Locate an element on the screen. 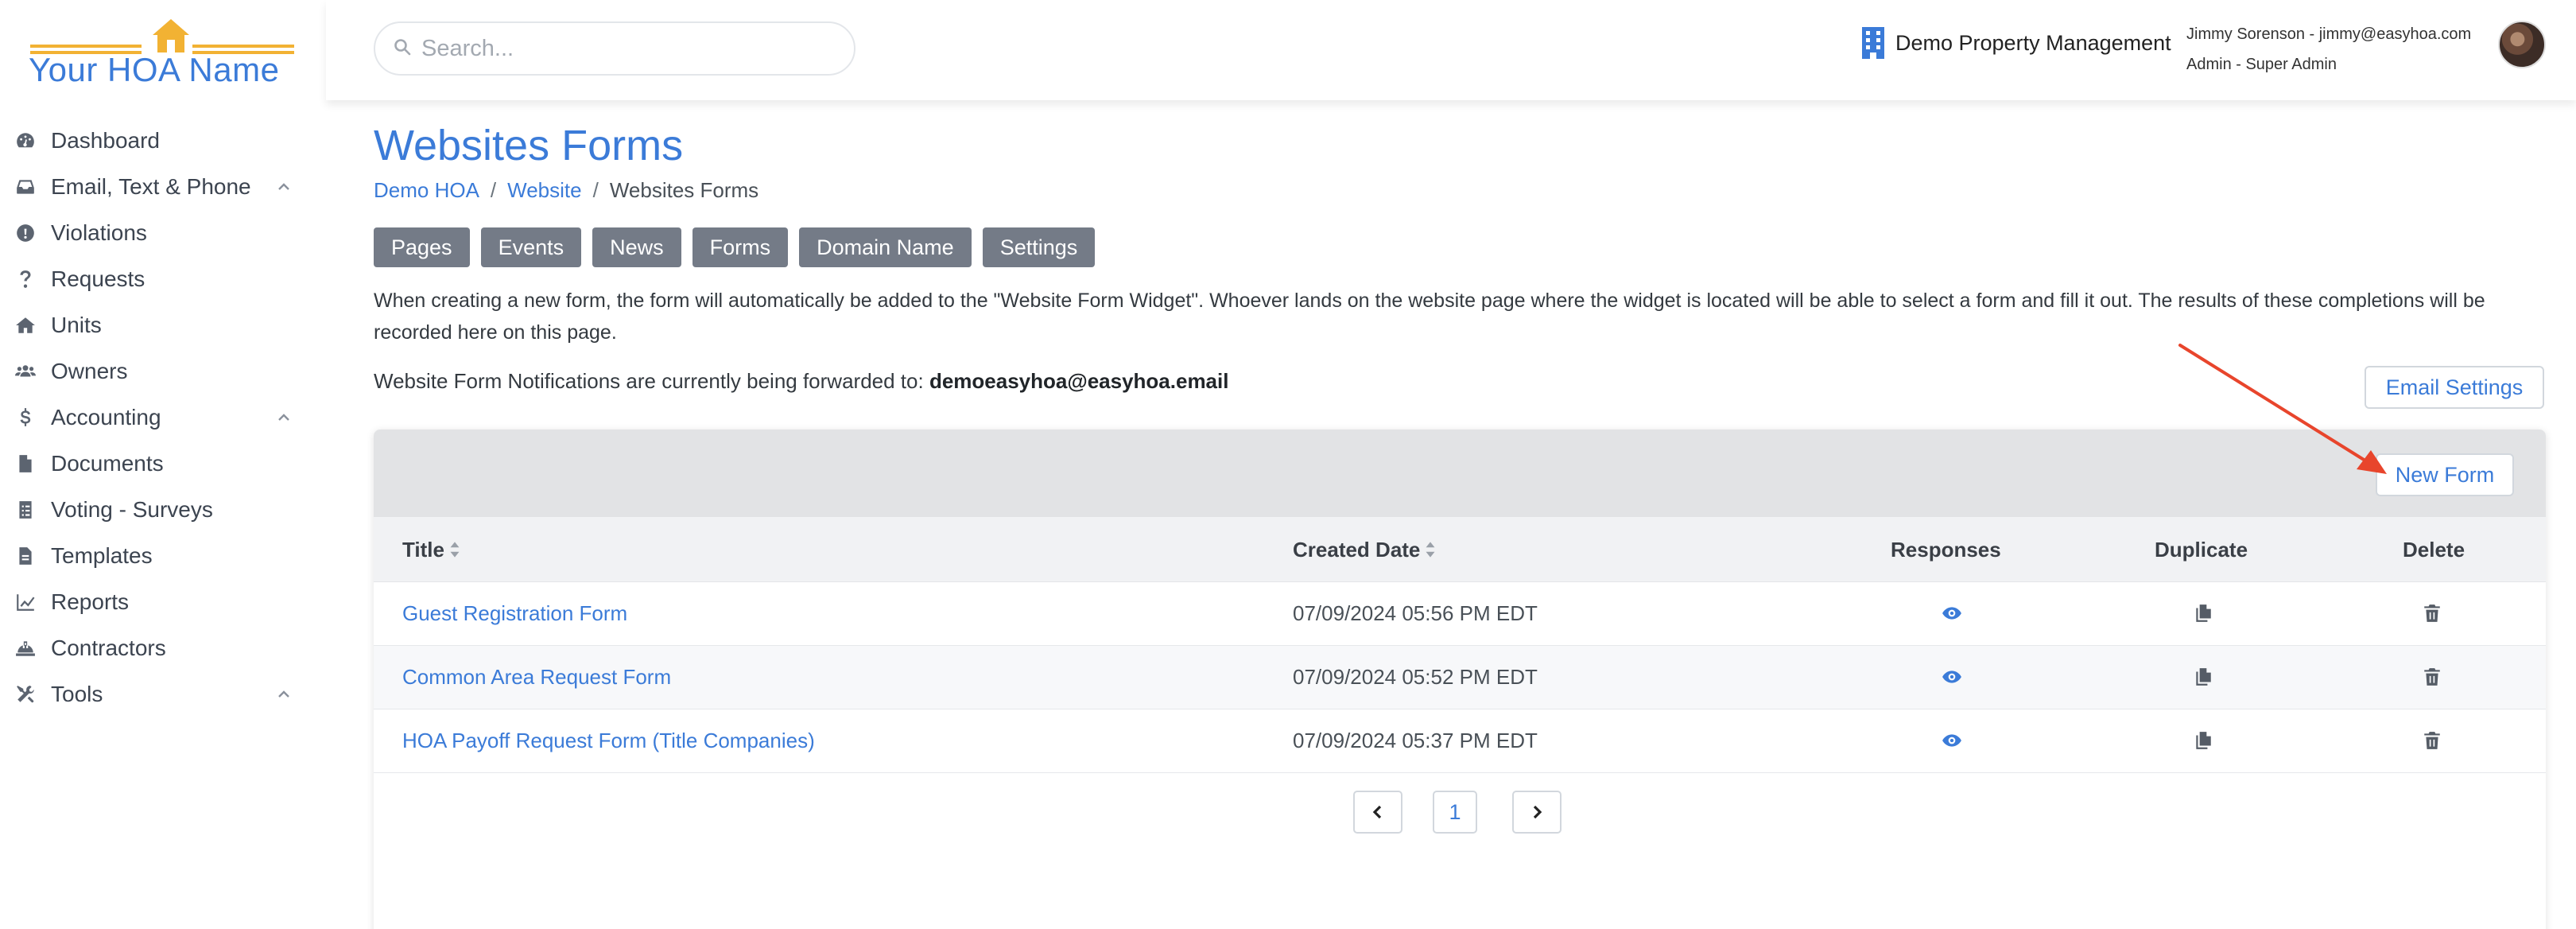 The height and width of the screenshot is (929, 2576). column-delete: Delete is located at coordinates (2434, 550).